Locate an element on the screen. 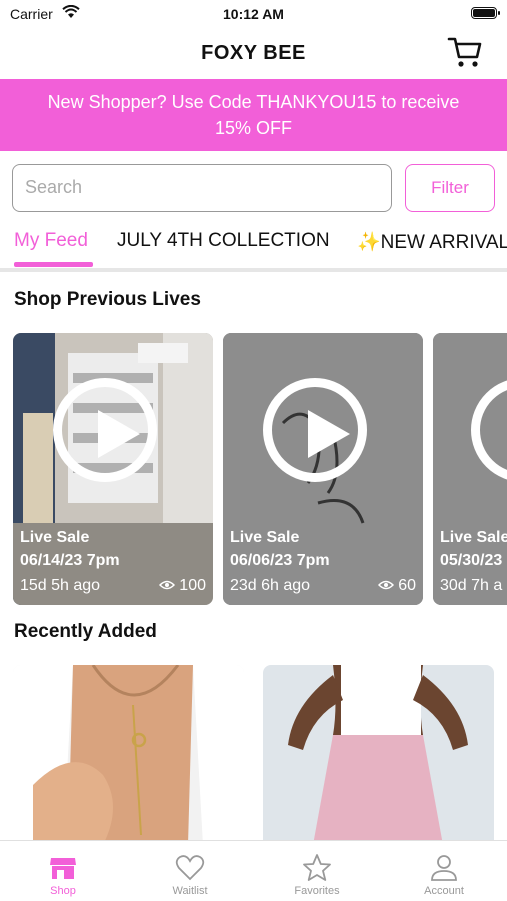 The width and height of the screenshot is (507, 901). section-title-previous-lives: Shop Previous Lives is located at coordinates (107, 299).